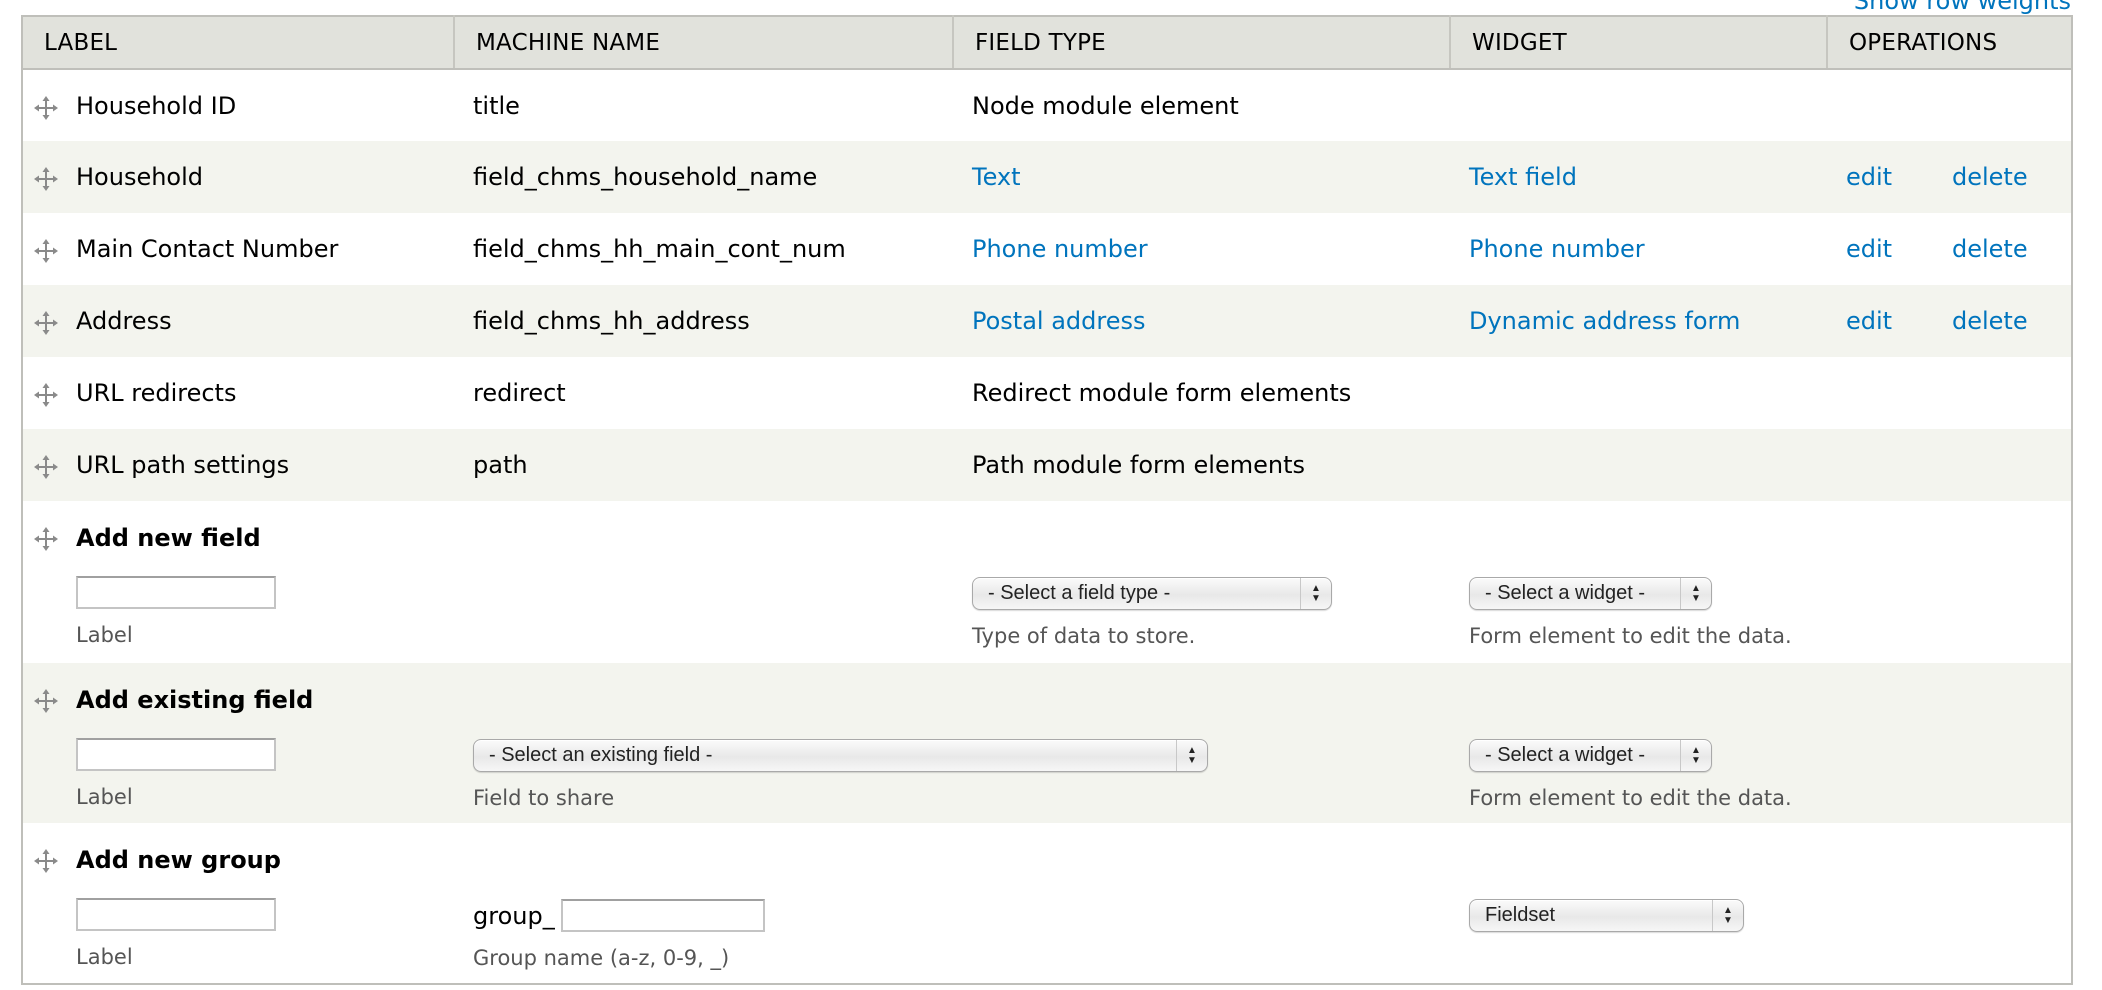 This screenshot has width=2102, height=990. What do you see at coordinates (500, 465) in the screenshot?
I see `machine-name: path` at bounding box center [500, 465].